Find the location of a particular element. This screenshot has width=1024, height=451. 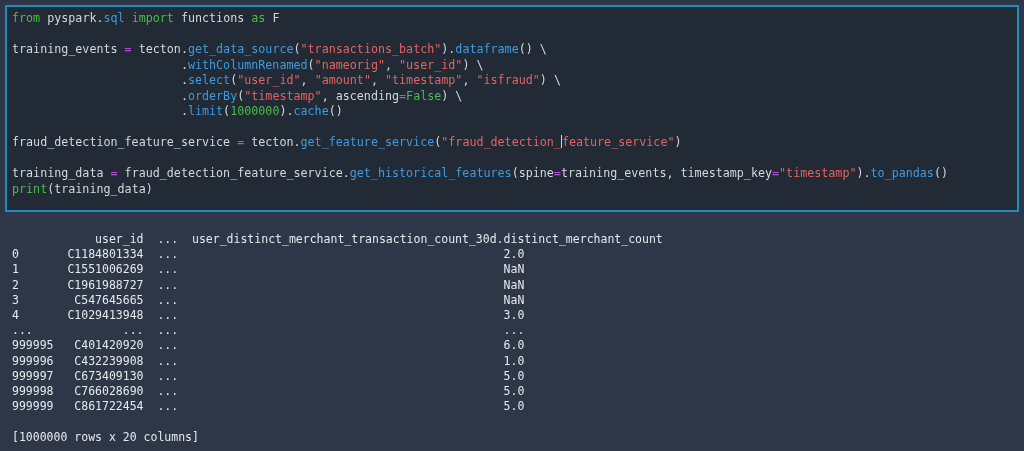

table-cell-text: C401420920 is located at coordinates (108, 346).